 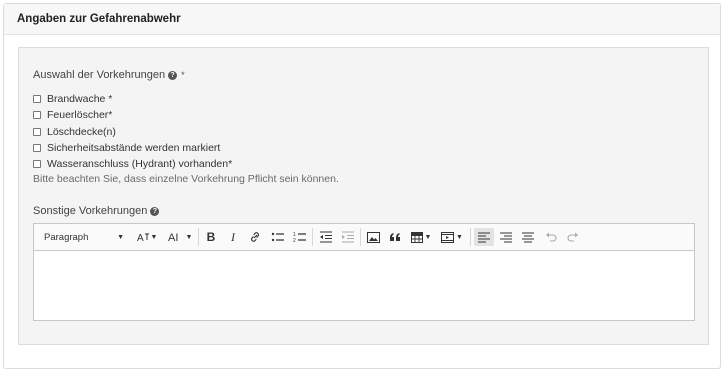 I want to click on font-family-icon: AI, so click(x=173, y=237).